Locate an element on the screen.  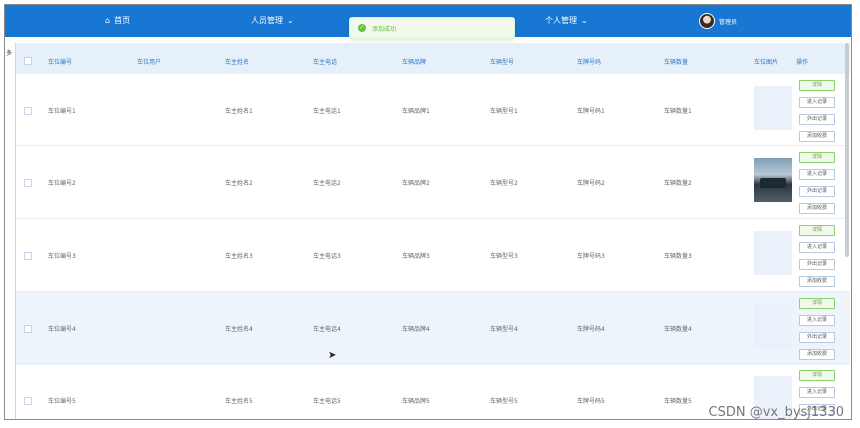
cell-model: 车辆型号1 is located at coordinates (504, 111).